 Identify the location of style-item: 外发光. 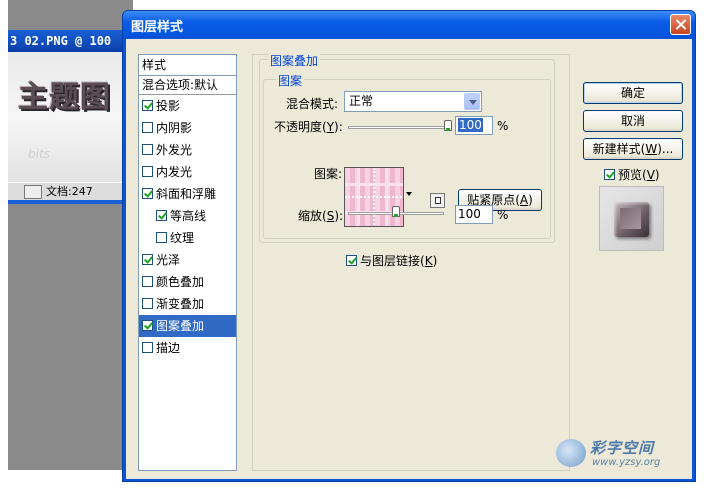
(187, 150).